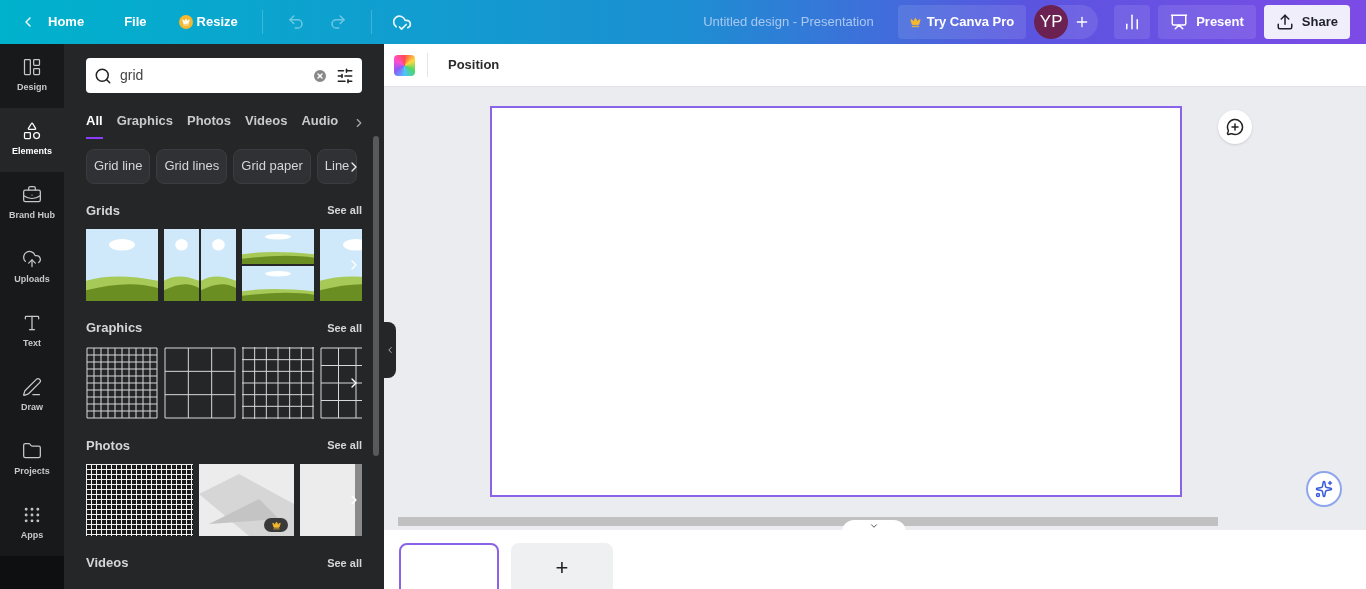 This screenshot has width=1366, height=589. I want to click on color-picker-icon, so click(404, 65).